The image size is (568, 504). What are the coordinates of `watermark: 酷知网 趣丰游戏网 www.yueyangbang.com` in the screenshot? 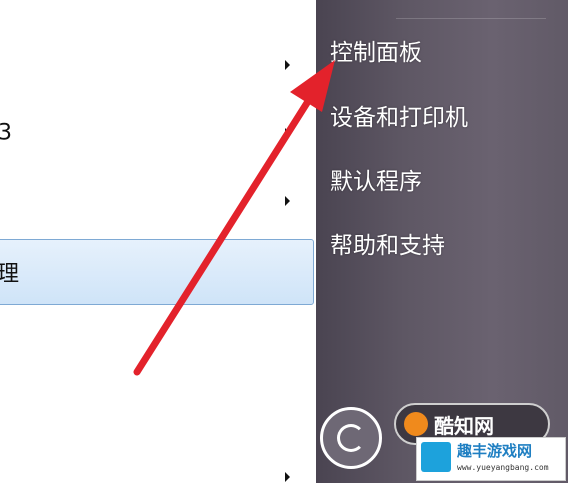 It's located at (444, 439).